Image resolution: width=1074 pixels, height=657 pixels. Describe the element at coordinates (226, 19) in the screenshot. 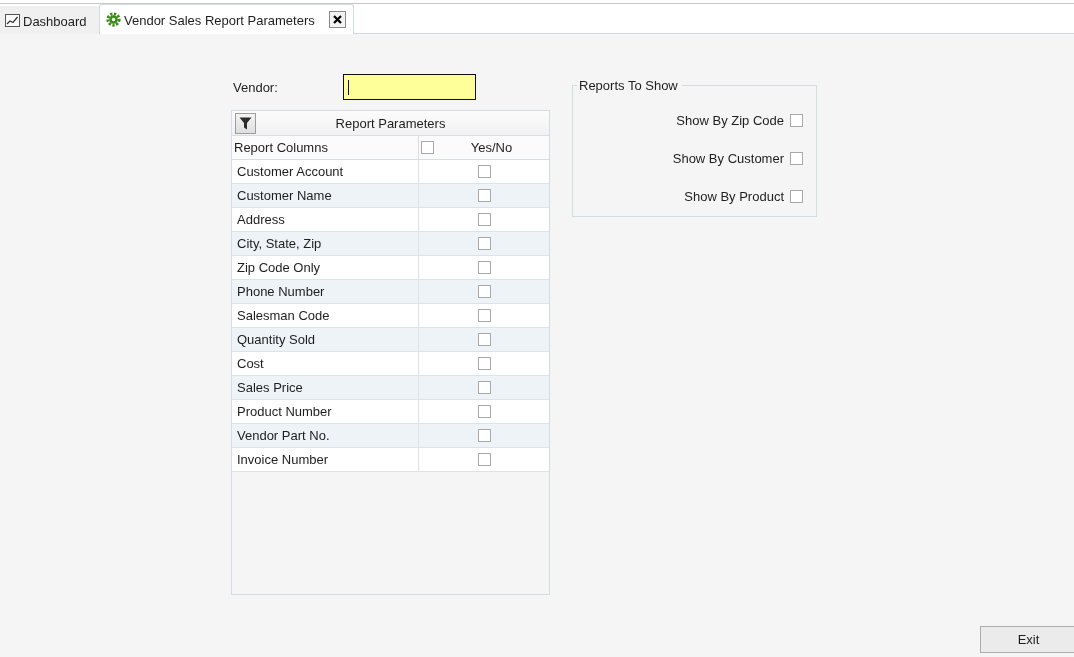

I see `tab: Vendor Sales Report Parameters` at that location.